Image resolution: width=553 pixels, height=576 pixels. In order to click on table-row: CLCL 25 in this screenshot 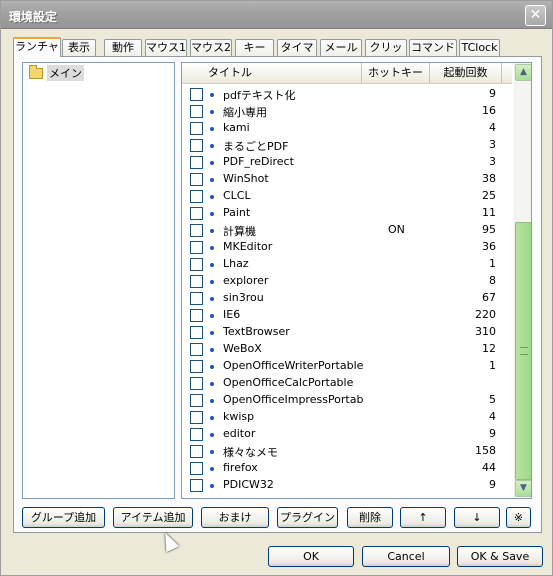, I will do `click(347, 195)`.